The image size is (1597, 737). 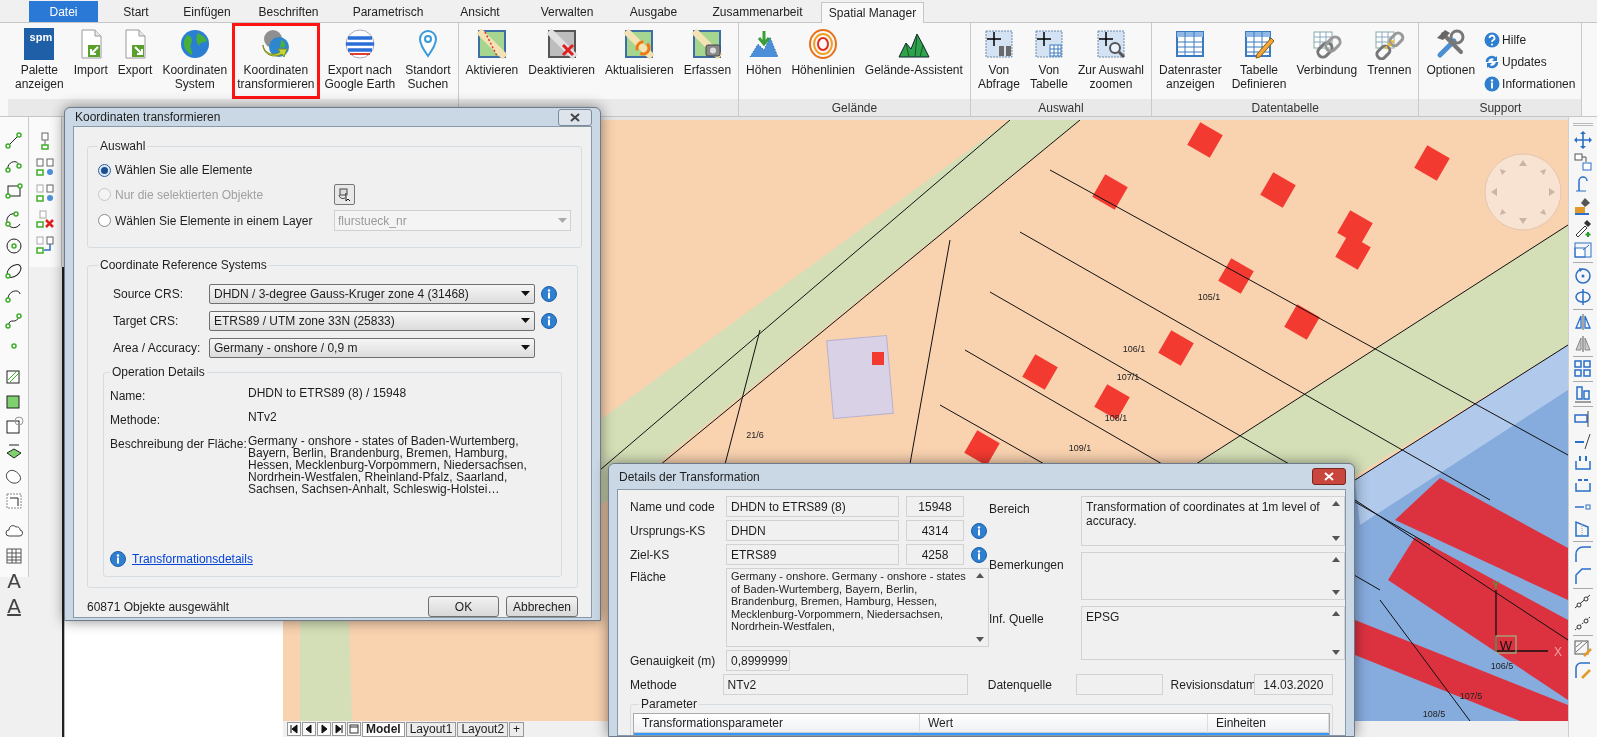 What do you see at coordinates (1451, 61) in the screenshot?
I see `ribbon-button: Optionen` at bounding box center [1451, 61].